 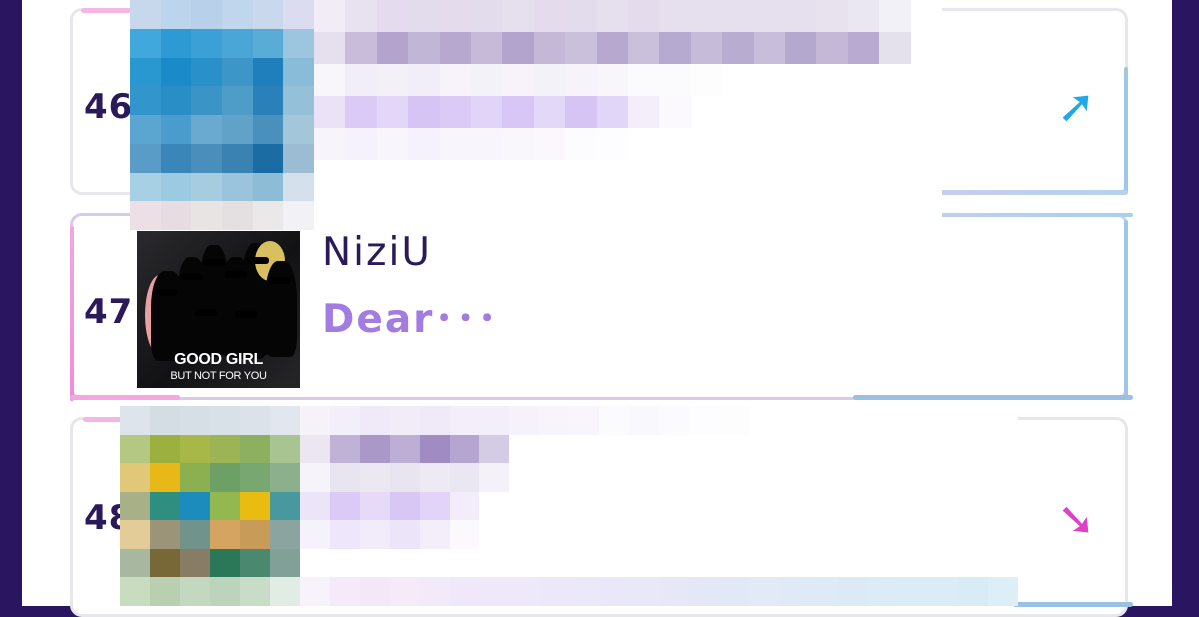 What do you see at coordinates (1076, 106) in the screenshot?
I see `arrow-up-right-icon: ➚` at bounding box center [1076, 106].